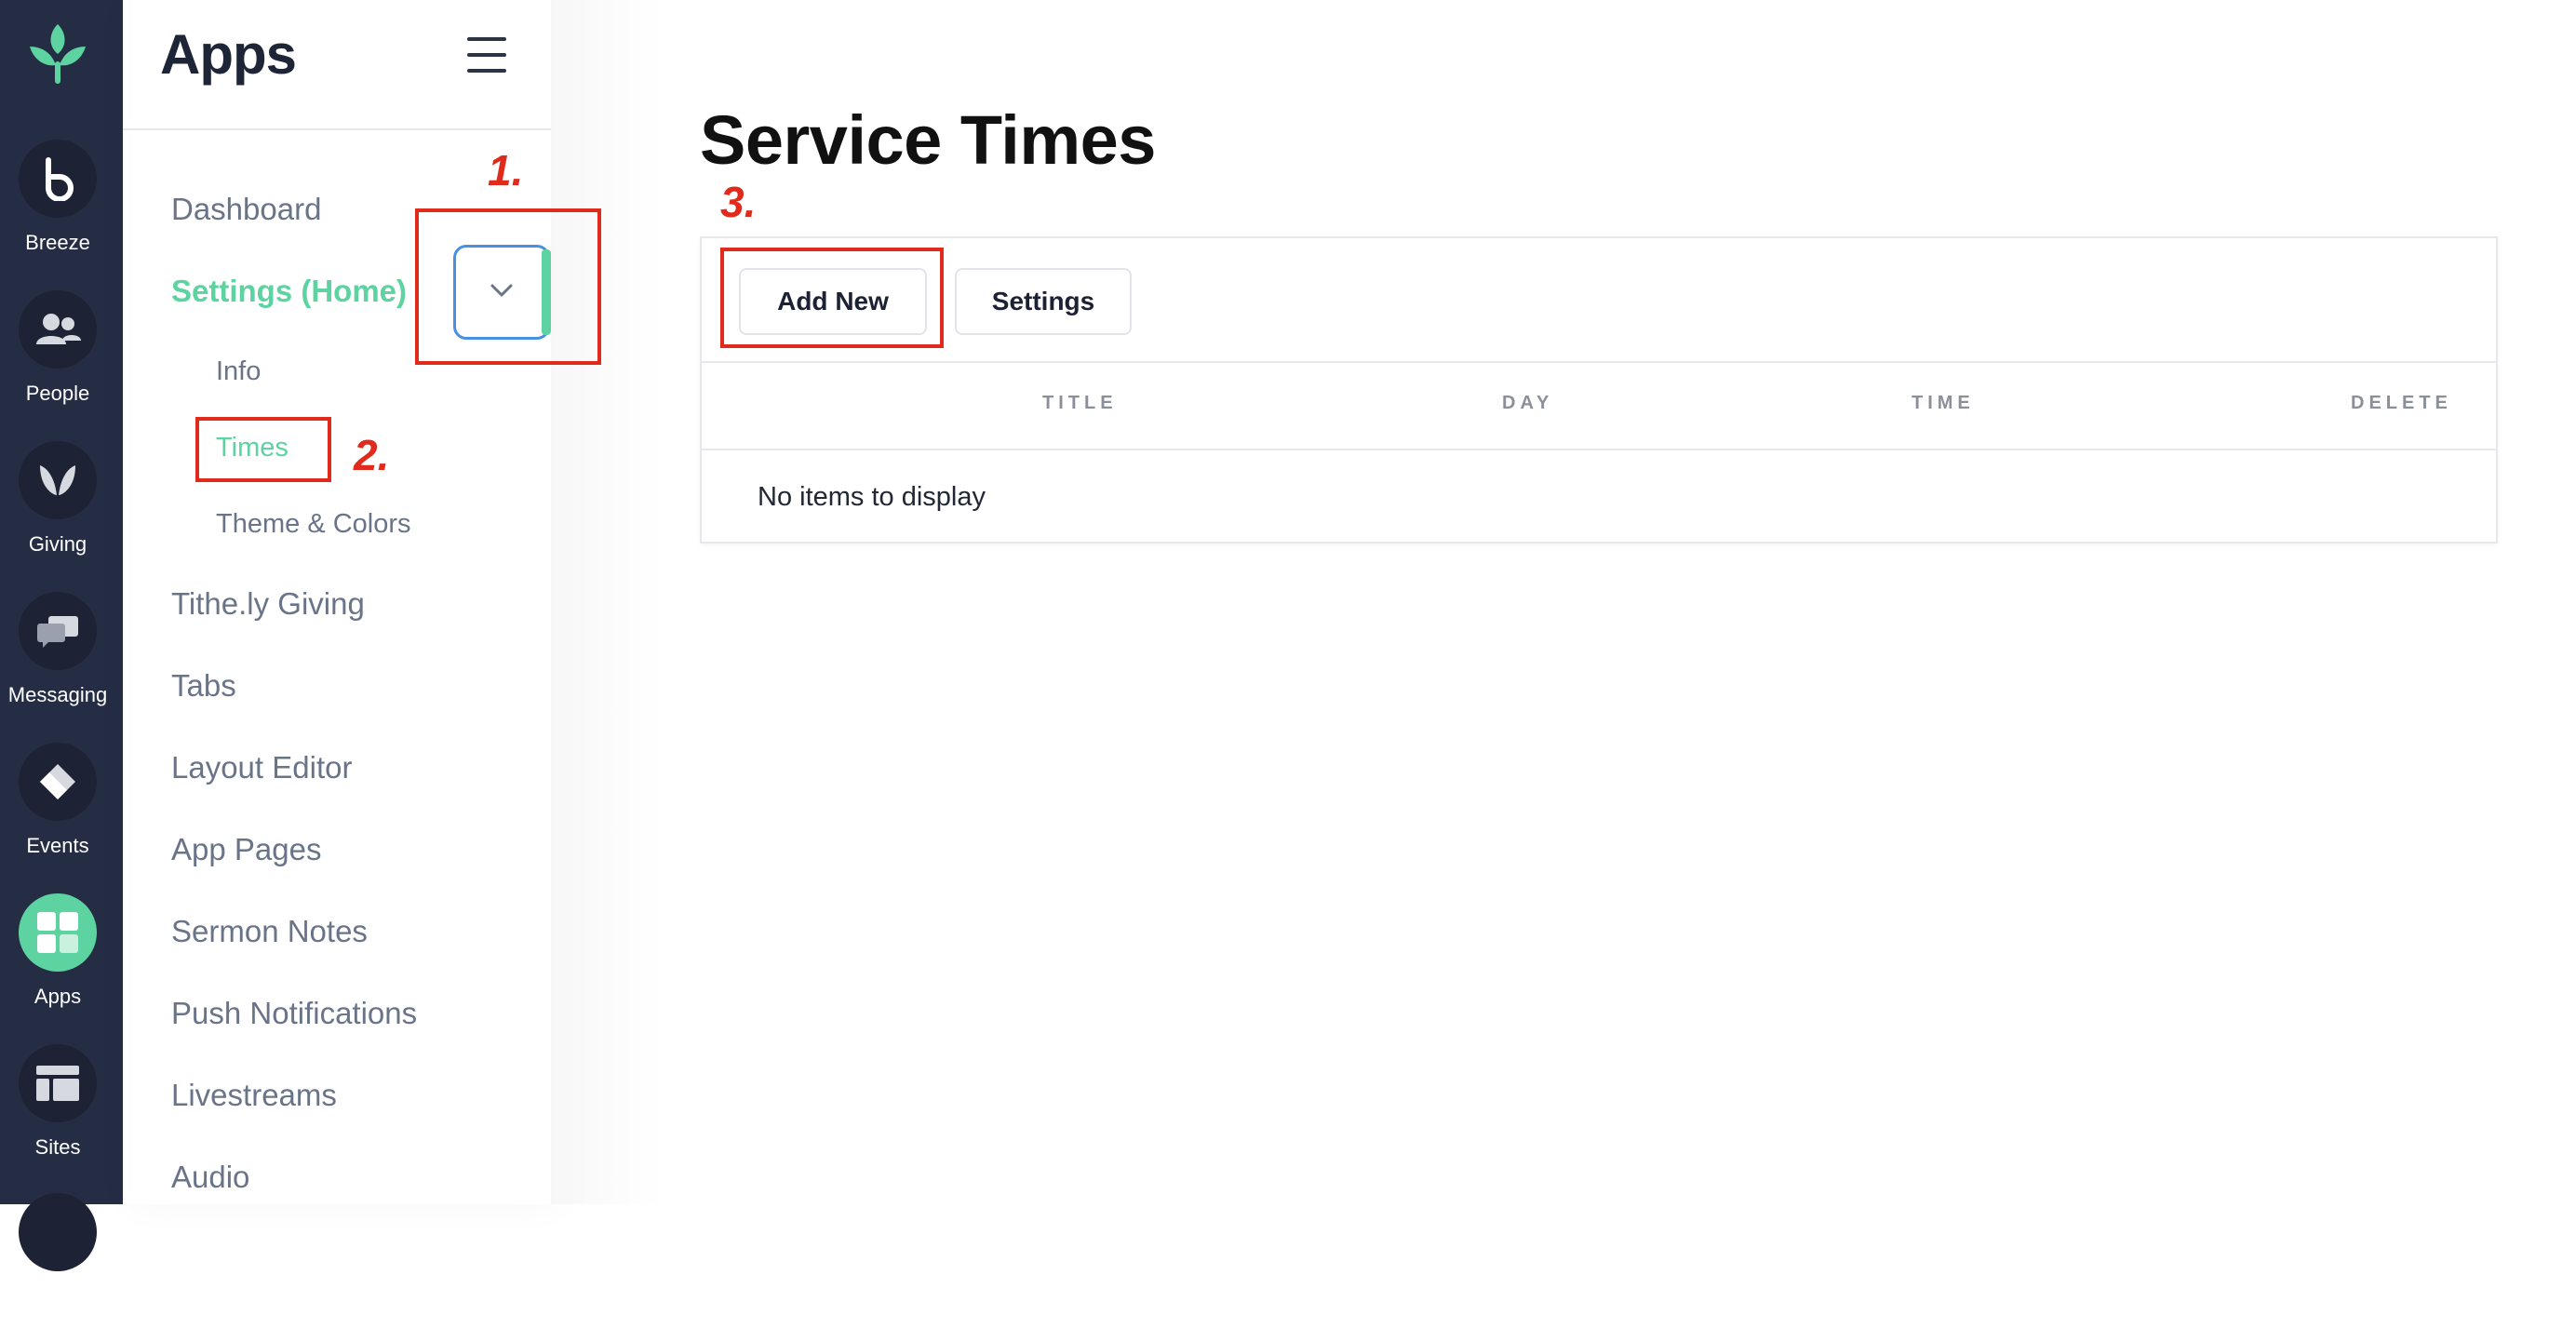 The height and width of the screenshot is (1342, 2576). What do you see at coordinates (269, 931) in the screenshot?
I see `sidebar-item-sermon-notes: Sermon Notes` at bounding box center [269, 931].